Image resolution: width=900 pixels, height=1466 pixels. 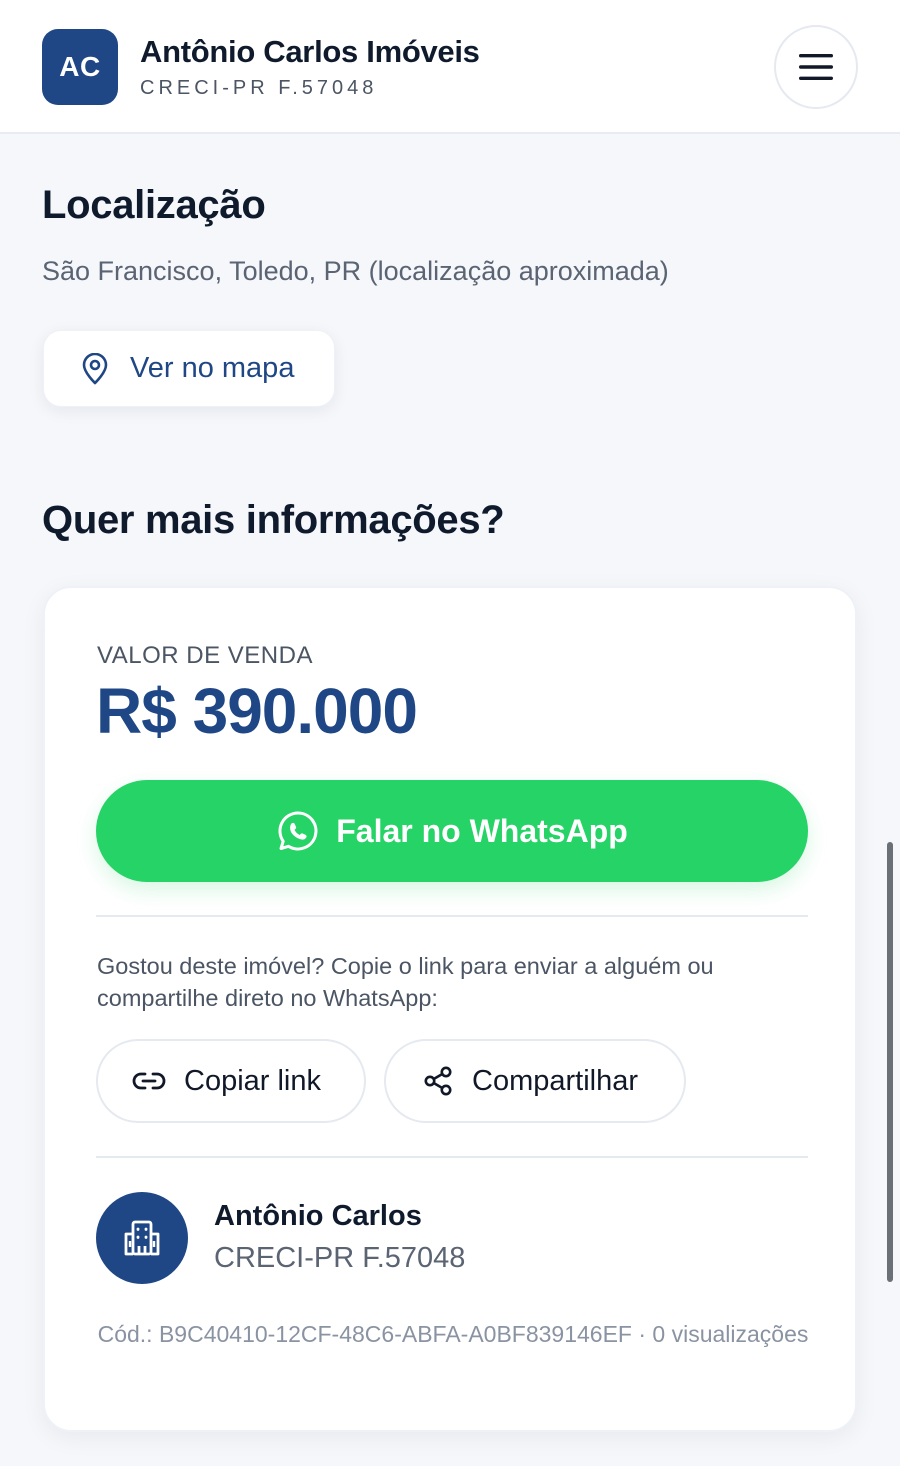 What do you see at coordinates (273, 520) in the screenshot?
I see `info-title: Quer mais informações?` at bounding box center [273, 520].